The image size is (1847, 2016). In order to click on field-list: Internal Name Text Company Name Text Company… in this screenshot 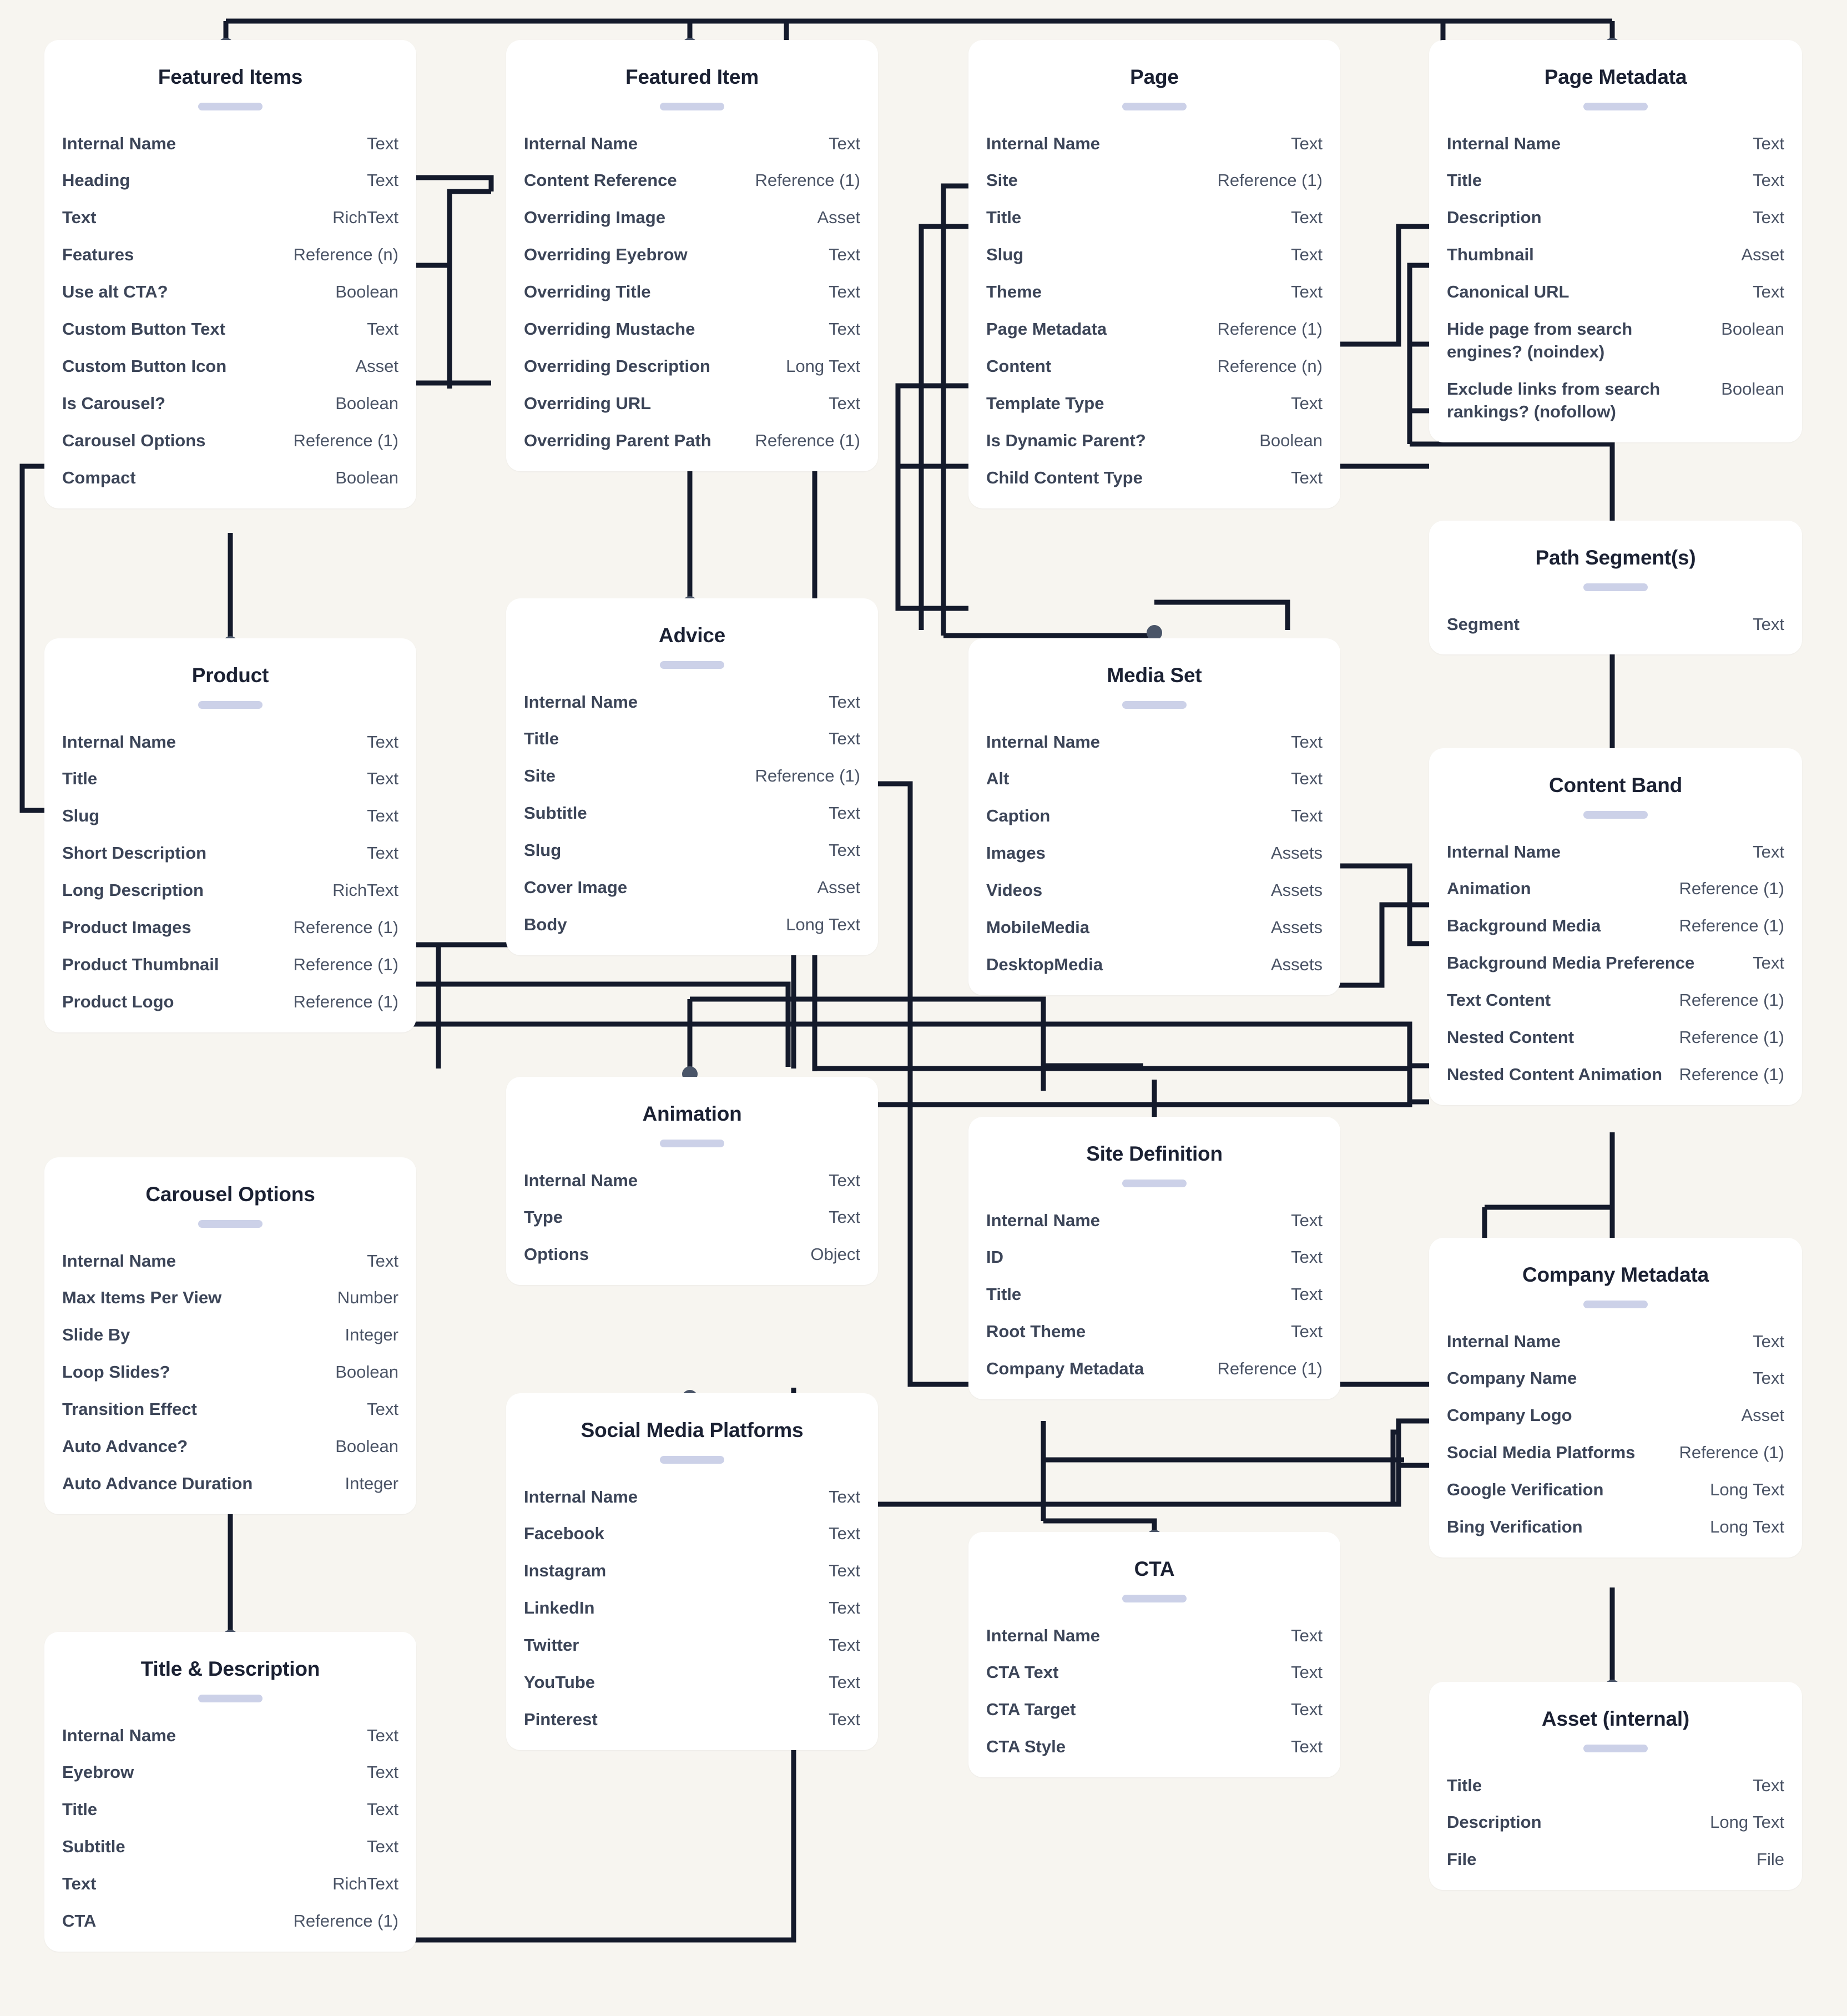, I will do `click(1615, 1434)`.